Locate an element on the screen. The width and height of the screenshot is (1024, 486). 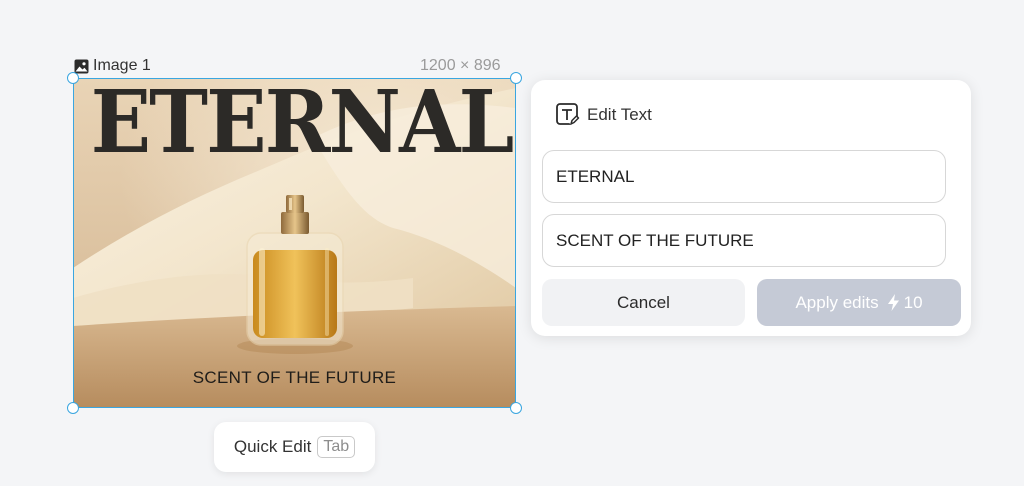
quick-edit-button: Quick Edit Tab is located at coordinates (294, 447).